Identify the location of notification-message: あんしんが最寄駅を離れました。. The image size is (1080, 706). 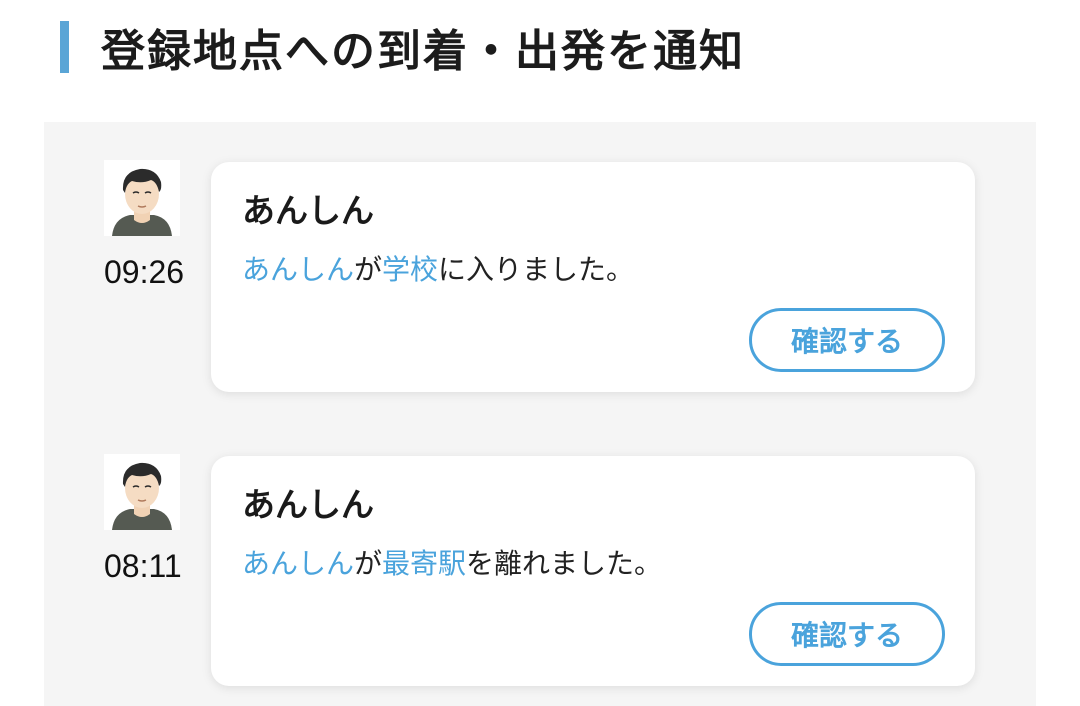
(452, 562).